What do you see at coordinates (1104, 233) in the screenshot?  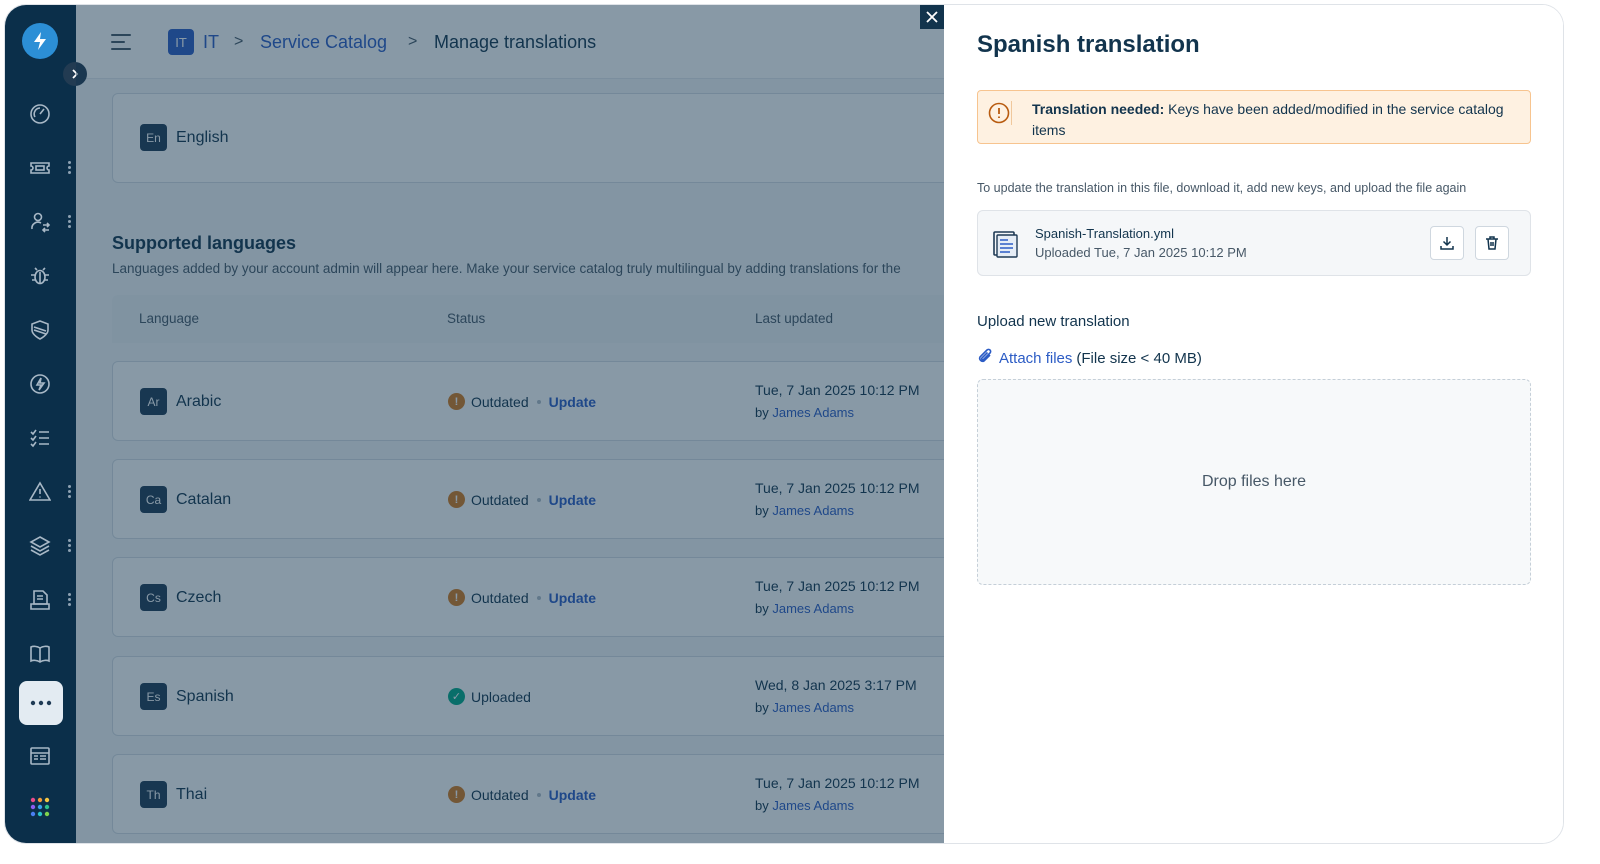 I see `file-name: Spanish-Translation.yml` at bounding box center [1104, 233].